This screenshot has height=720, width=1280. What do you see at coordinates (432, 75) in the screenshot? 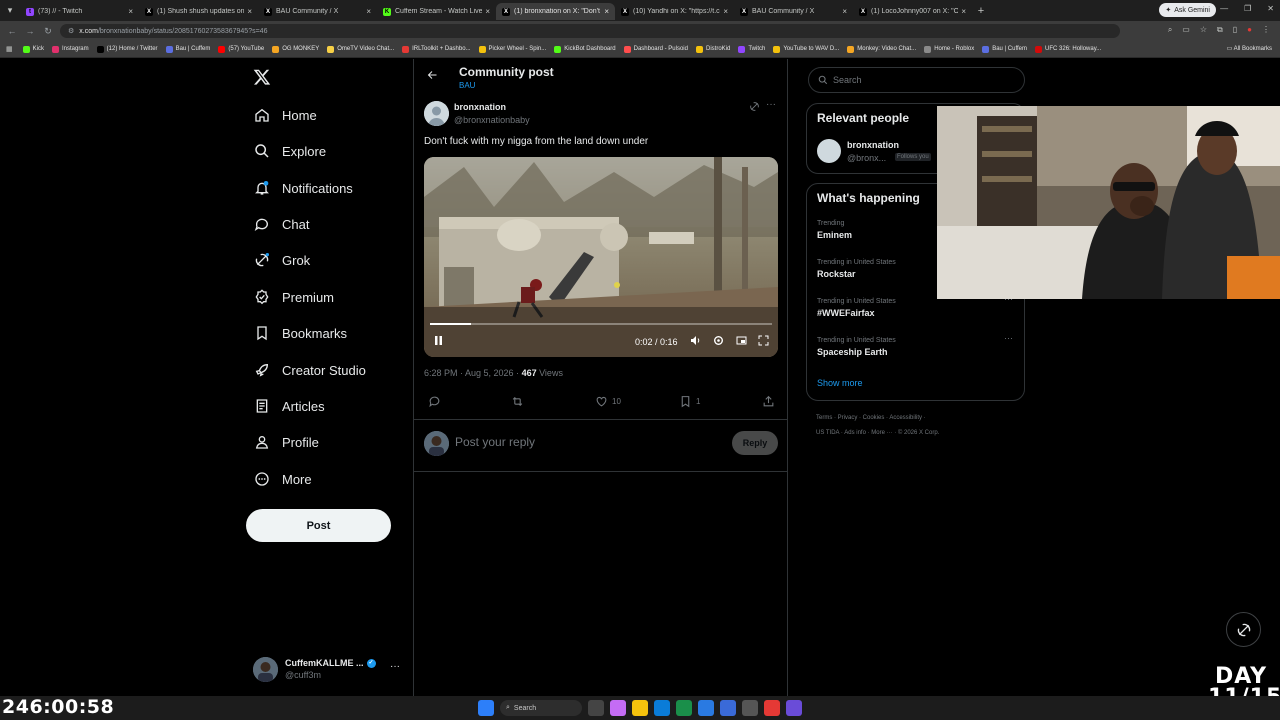
I see `back-icon` at bounding box center [432, 75].